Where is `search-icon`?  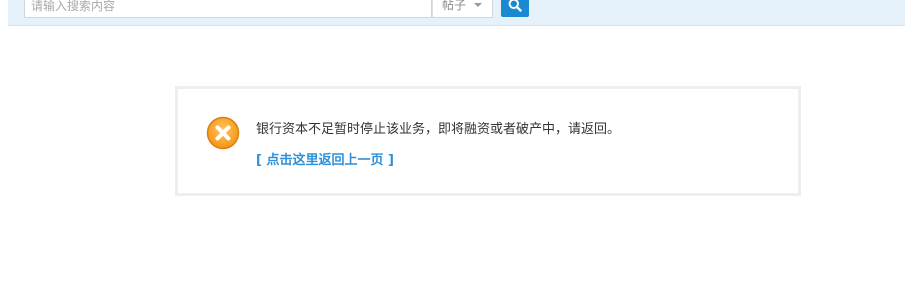 search-icon is located at coordinates (515, 6).